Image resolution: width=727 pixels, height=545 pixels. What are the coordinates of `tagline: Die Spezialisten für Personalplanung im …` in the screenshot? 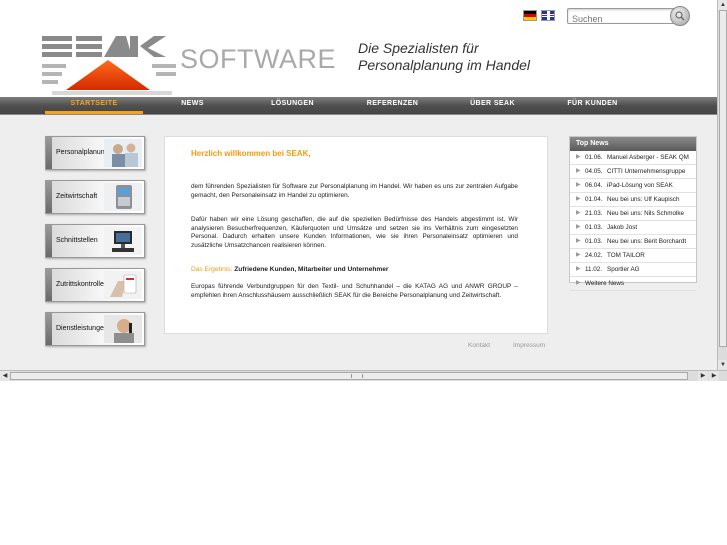 It's located at (444, 57).